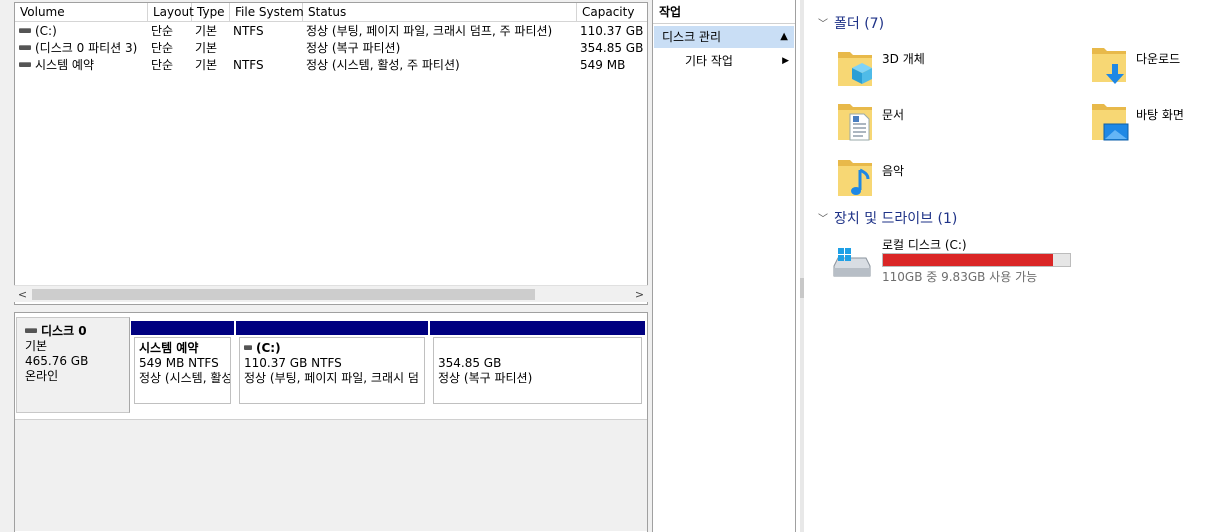  Describe the element at coordinates (724, 37) in the screenshot. I see `action-disk-management: 디스크 관리 ▲` at that location.